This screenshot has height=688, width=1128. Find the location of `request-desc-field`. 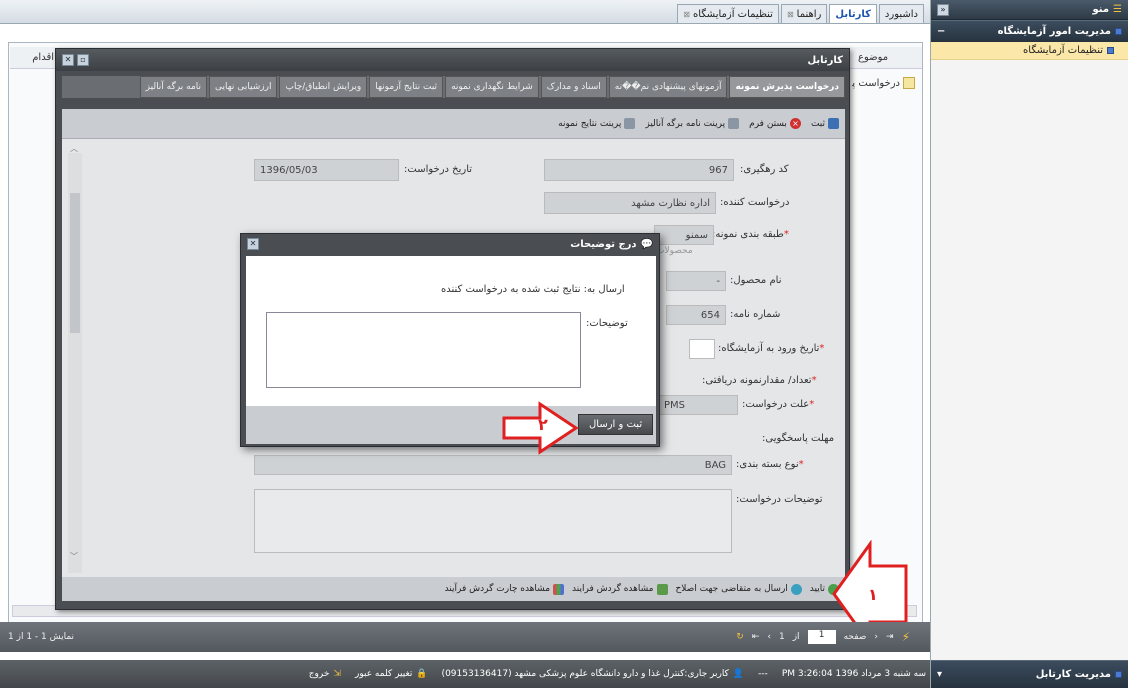

request-desc-field is located at coordinates (493, 521).